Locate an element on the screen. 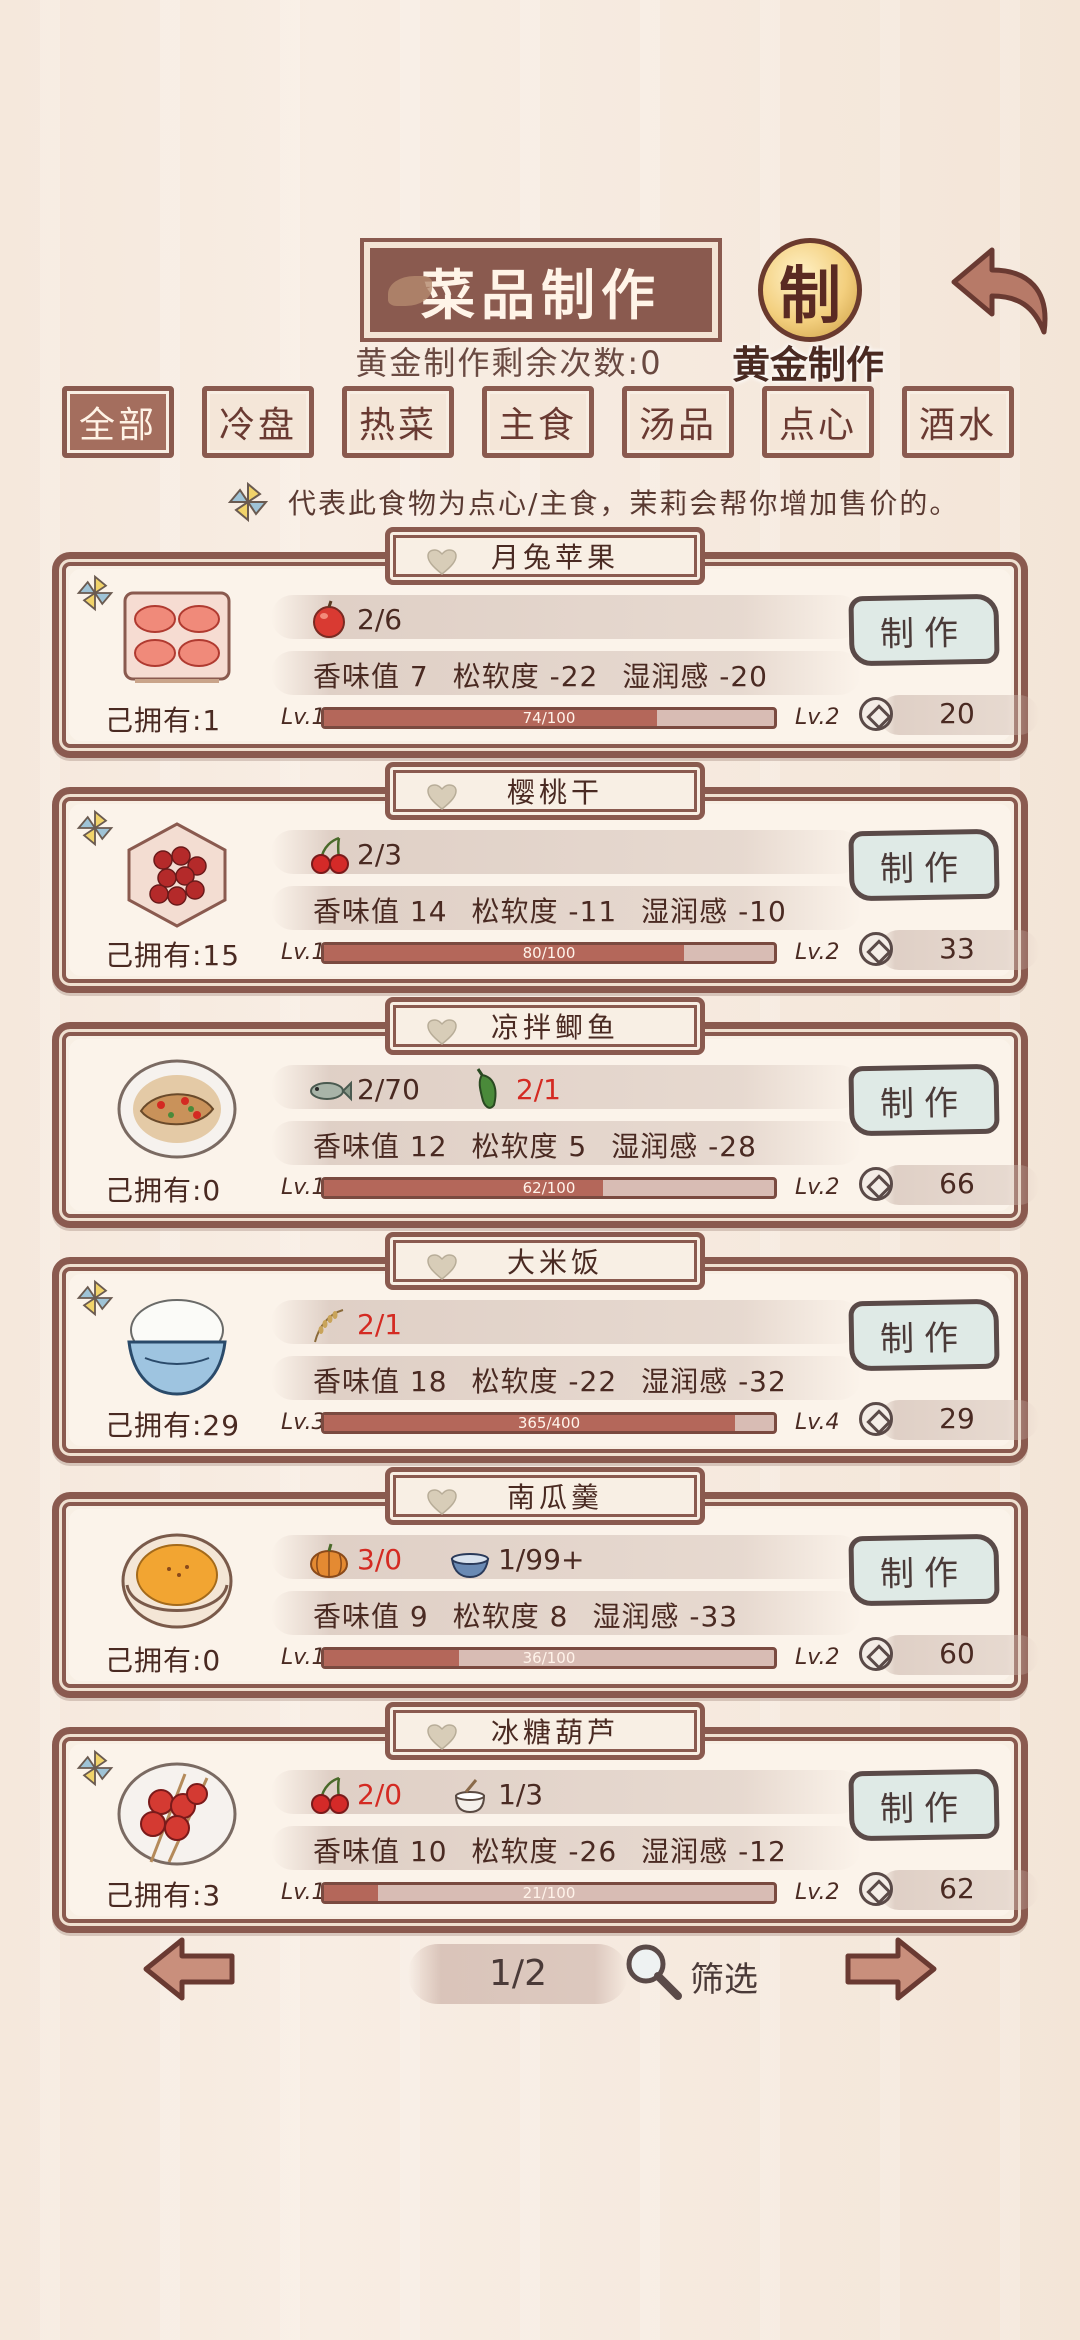 This screenshot has width=1080, height=2340. tab-all: 全部 is located at coordinates (118, 422).